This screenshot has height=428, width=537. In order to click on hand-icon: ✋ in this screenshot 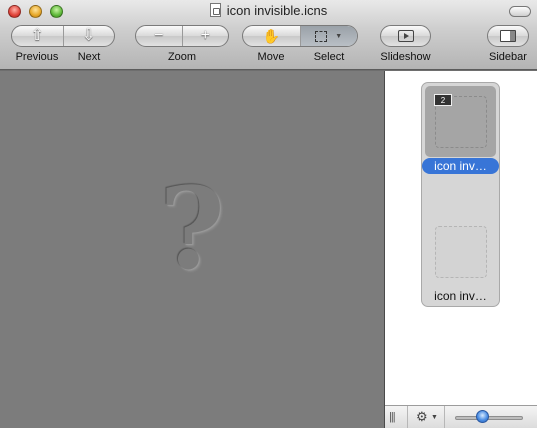, I will do `click(271, 36)`.